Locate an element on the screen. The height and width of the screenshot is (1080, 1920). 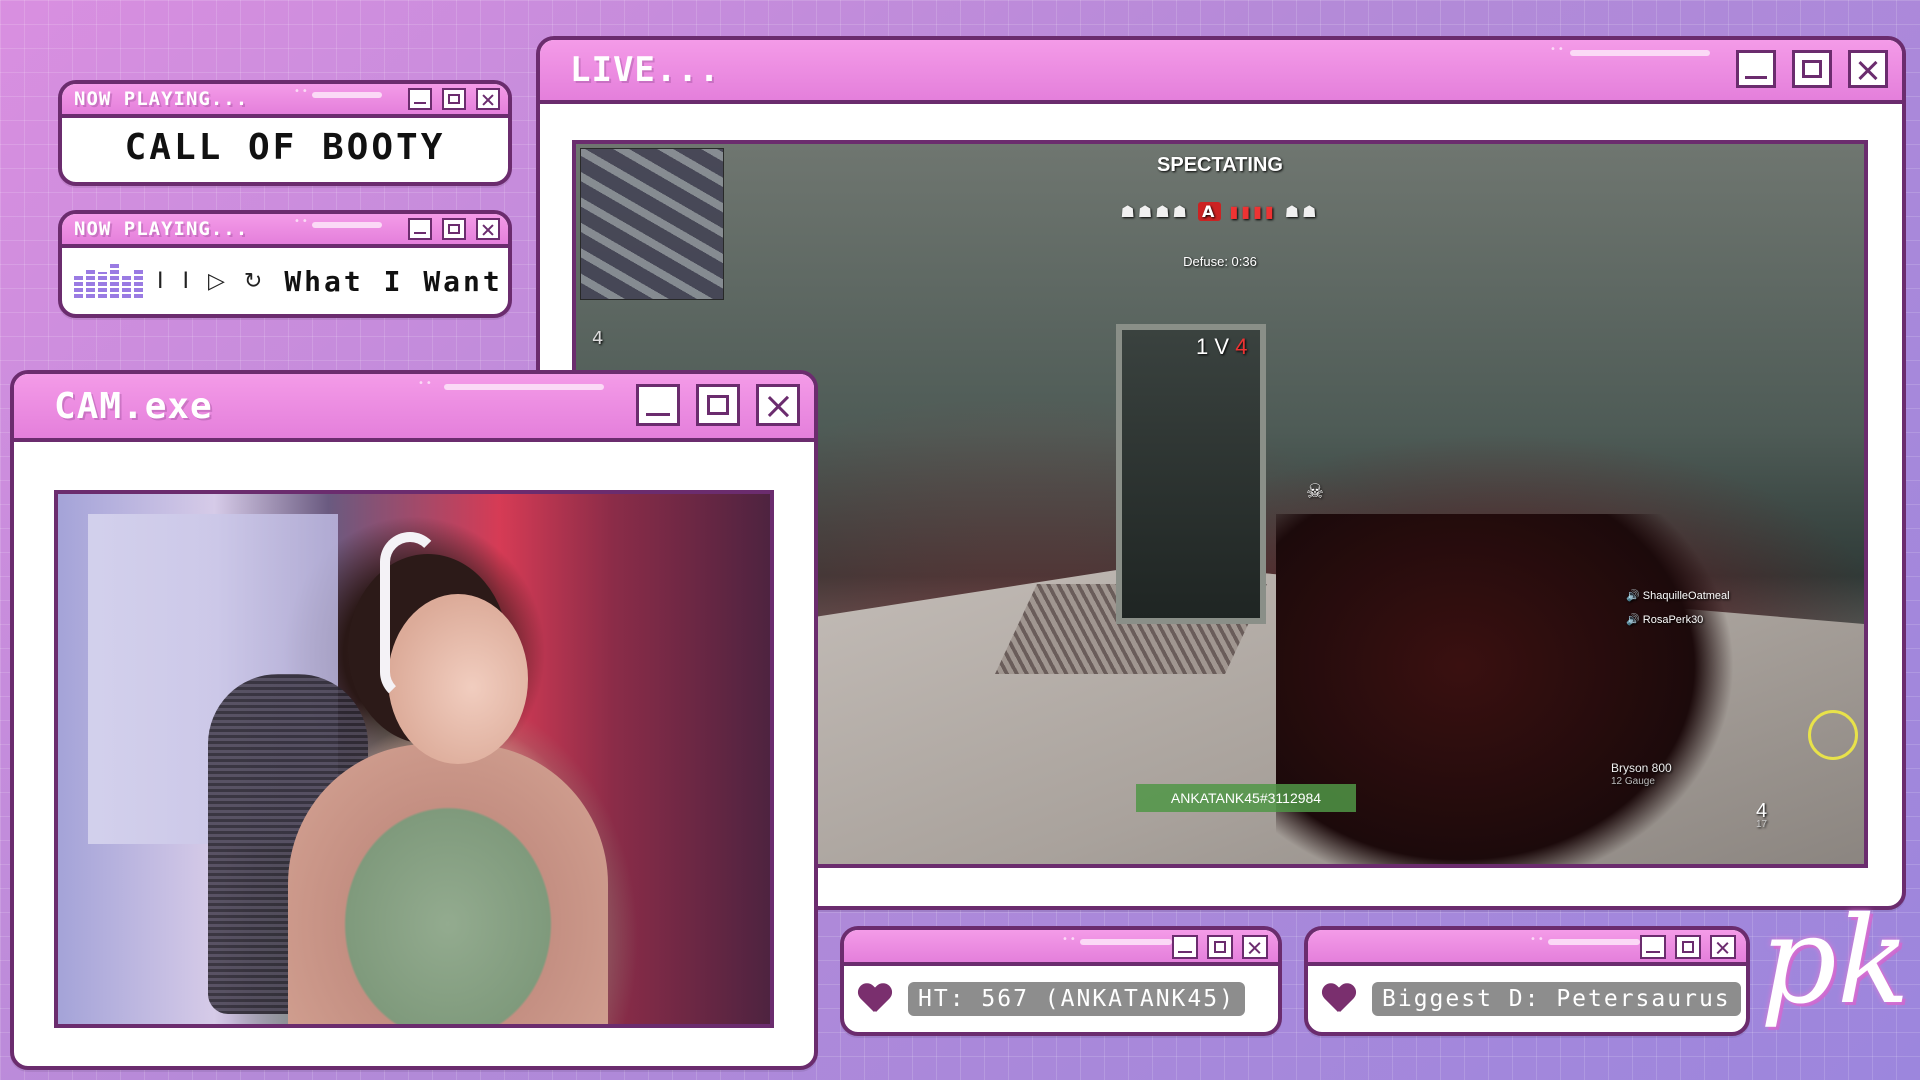
biggest-donation-body: Biggest D: Petersaurus is located at coordinates (1527, 999).